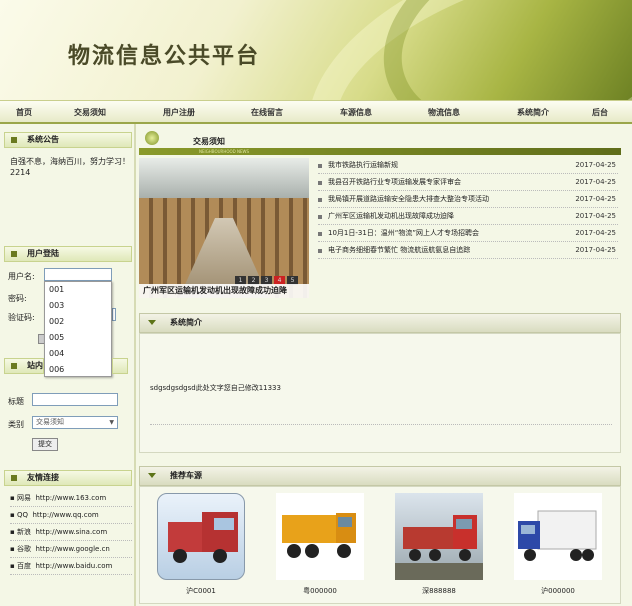 The width and height of the screenshot is (632, 606). What do you see at coordinates (16, 401) in the screenshot?
I see `search-title-label: 标题` at bounding box center [16, 401].